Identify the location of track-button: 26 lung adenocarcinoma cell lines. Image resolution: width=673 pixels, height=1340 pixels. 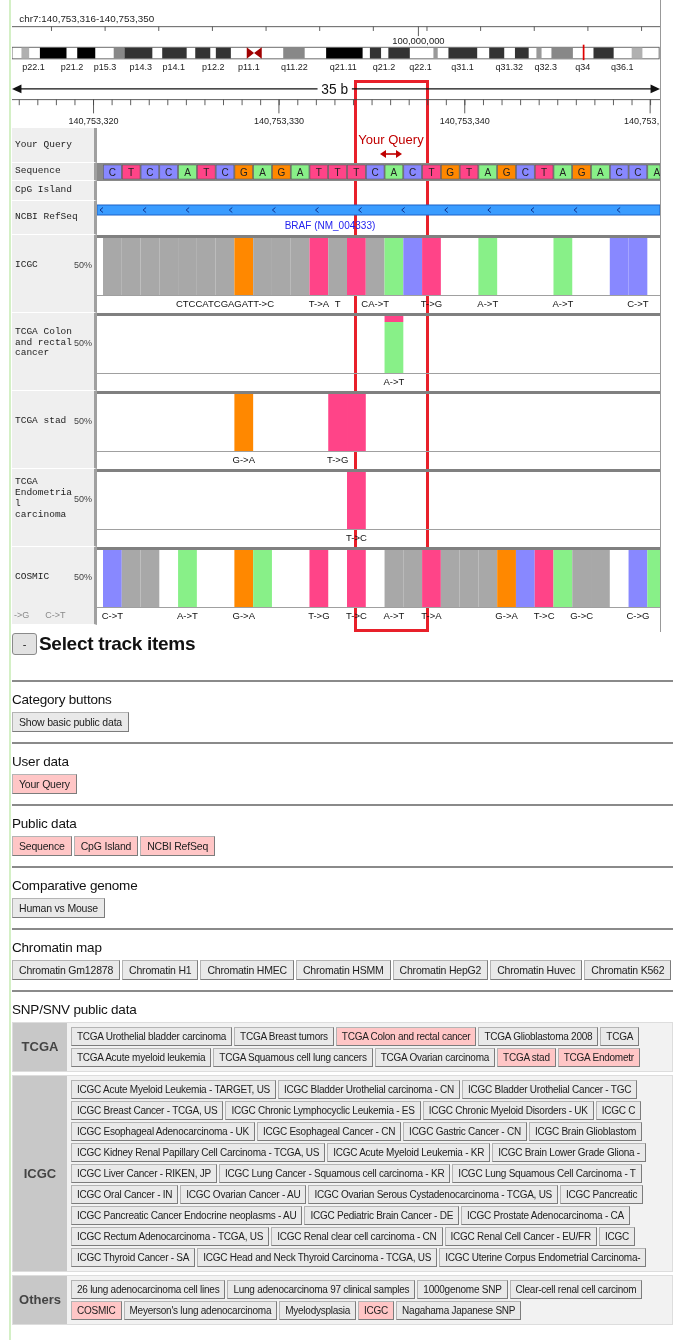
(148, 1289).